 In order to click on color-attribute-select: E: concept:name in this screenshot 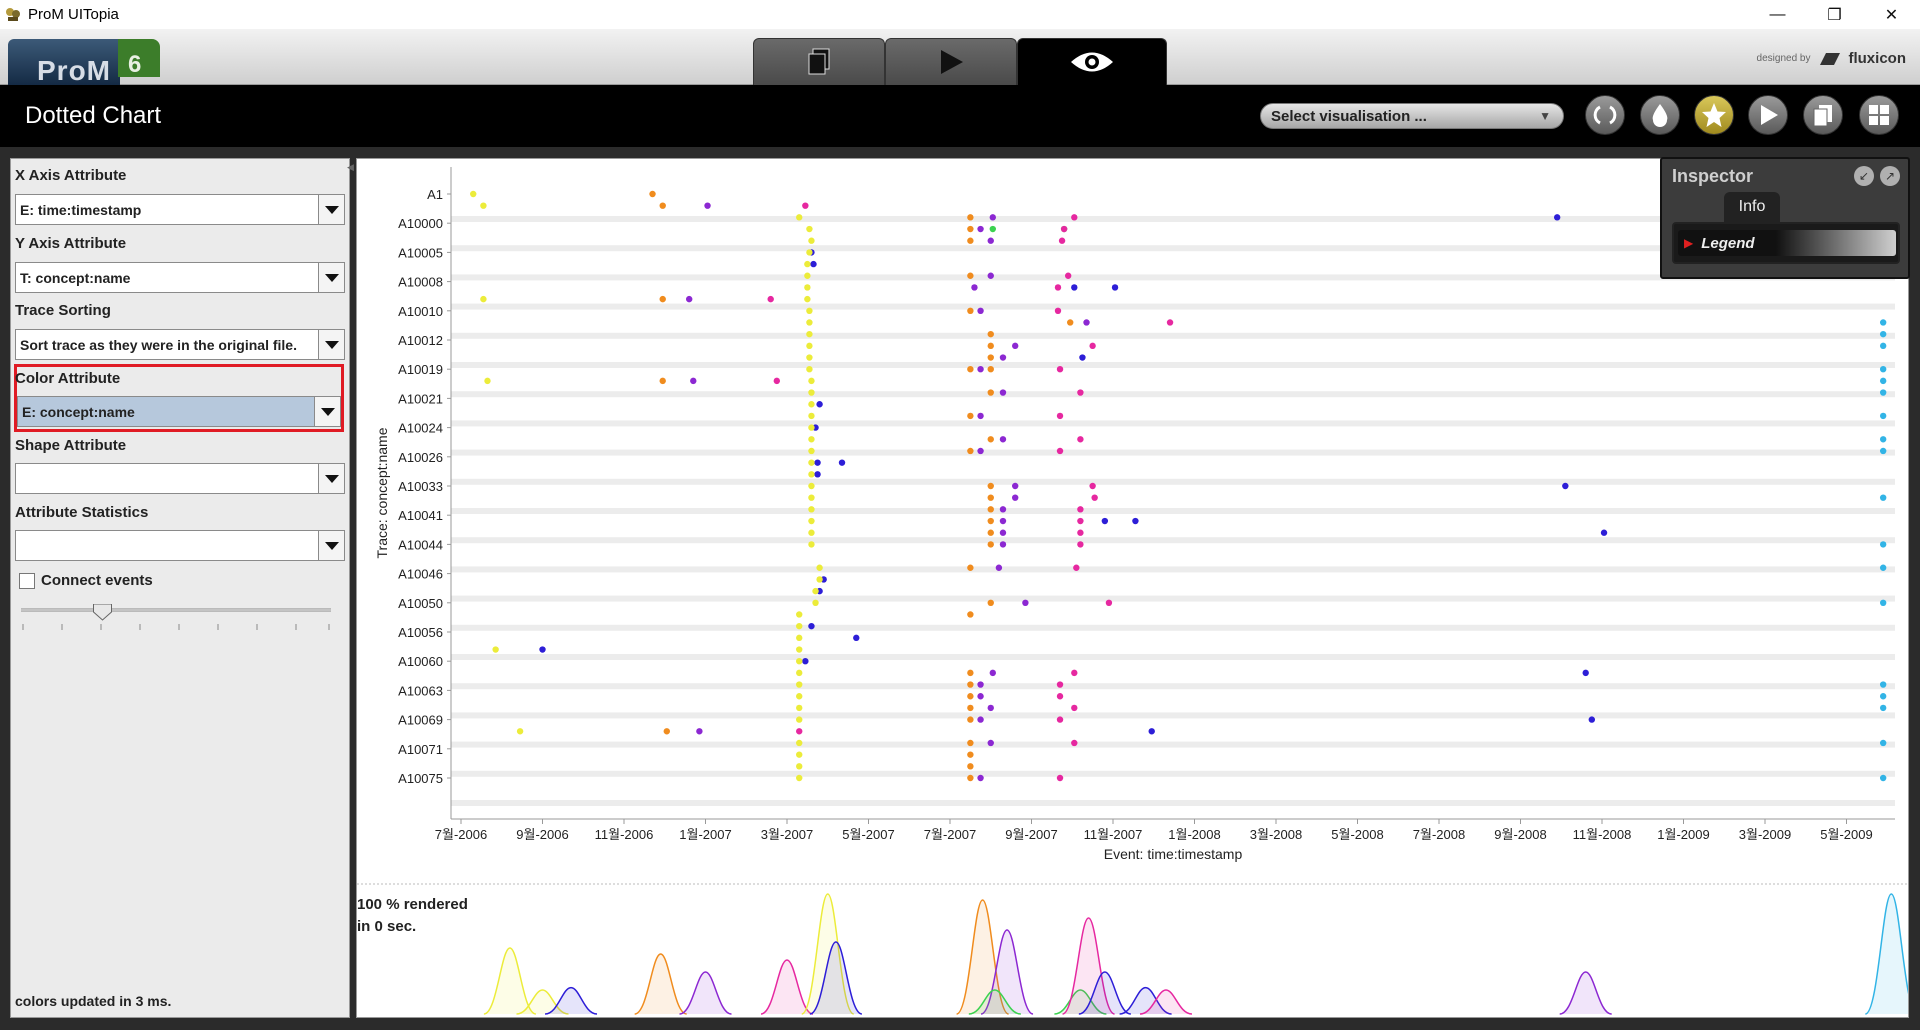, I will do `click(179, 411)`.